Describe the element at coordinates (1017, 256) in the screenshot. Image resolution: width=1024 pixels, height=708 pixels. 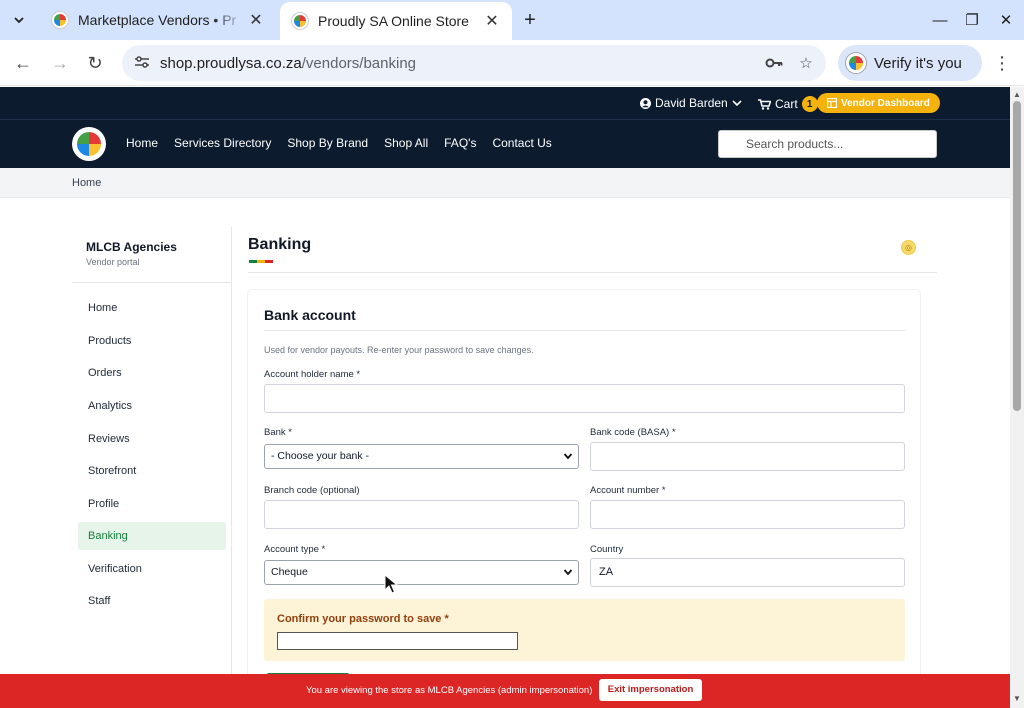
I see `scrollbar-thumb` at that location.